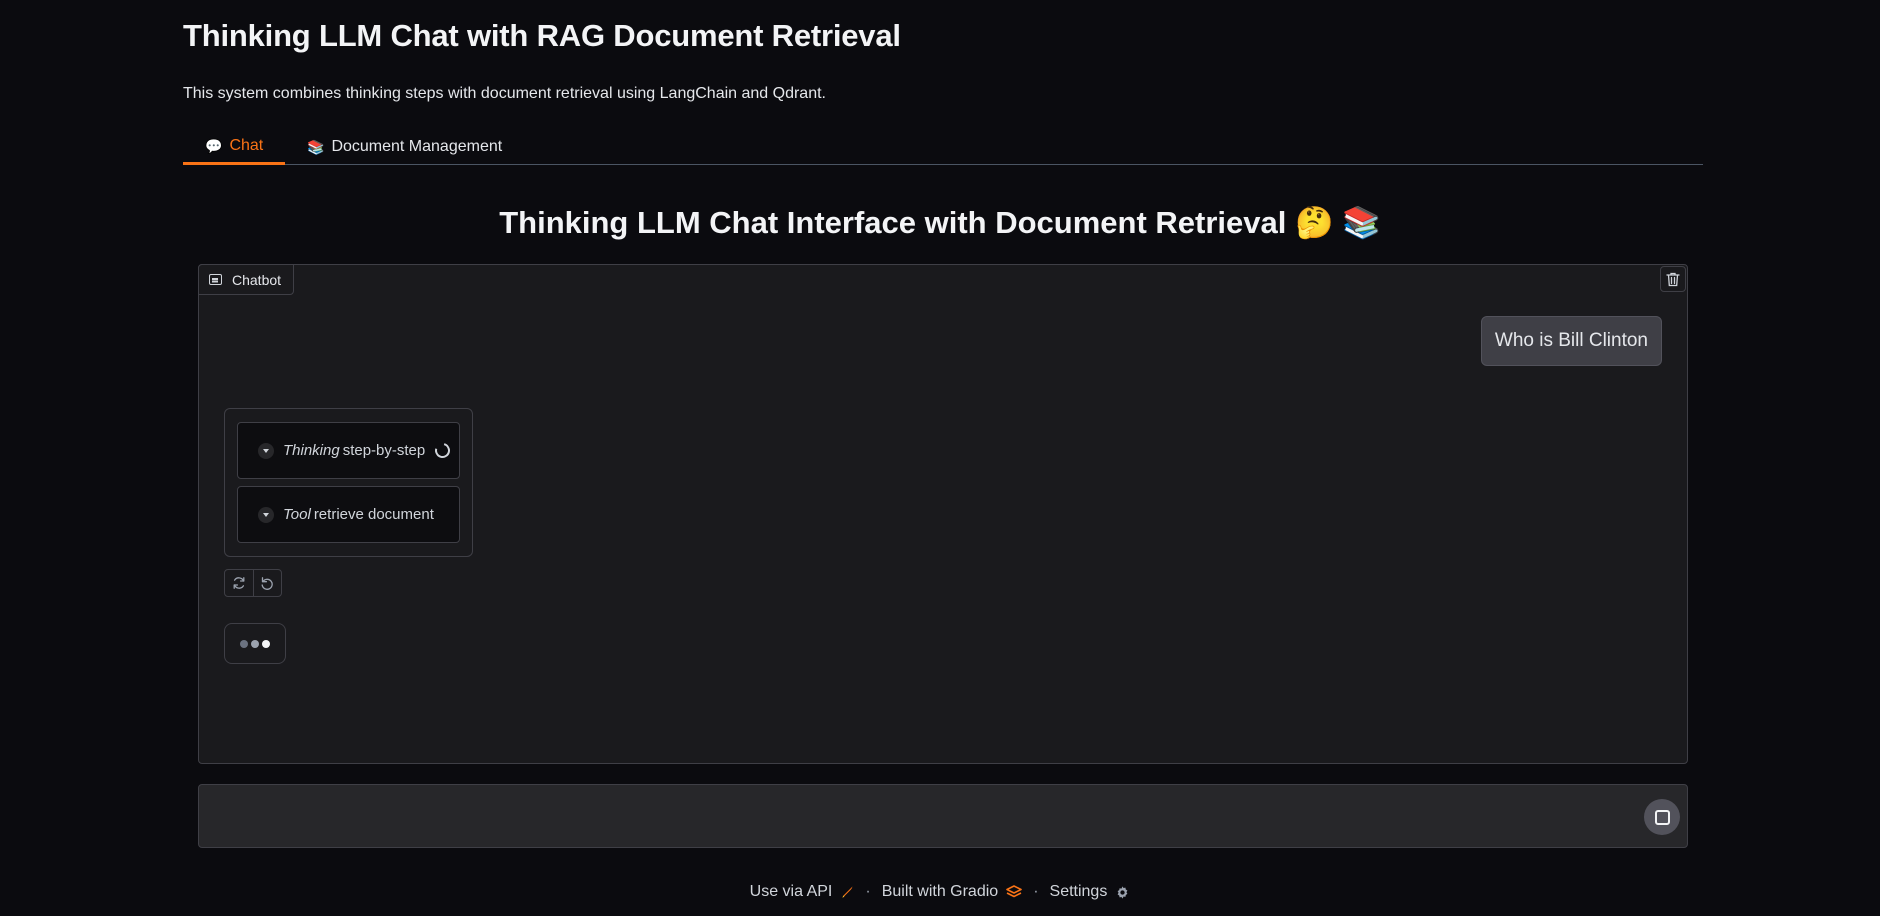 The image size is (1880, 916). Describe the element at coordinates (1078, 891) in the screenshot. I see `settings-label: Settings` at that location.